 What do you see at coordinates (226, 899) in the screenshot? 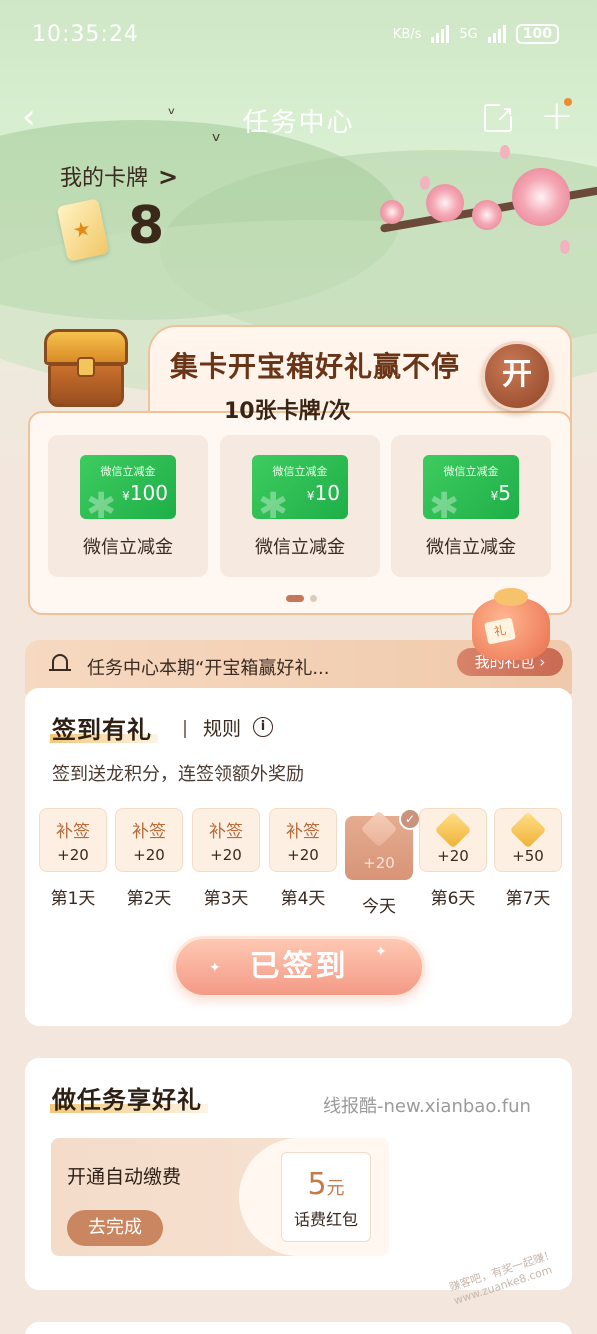
I see `day-label: 第3天` at bounding box center [226, 899].